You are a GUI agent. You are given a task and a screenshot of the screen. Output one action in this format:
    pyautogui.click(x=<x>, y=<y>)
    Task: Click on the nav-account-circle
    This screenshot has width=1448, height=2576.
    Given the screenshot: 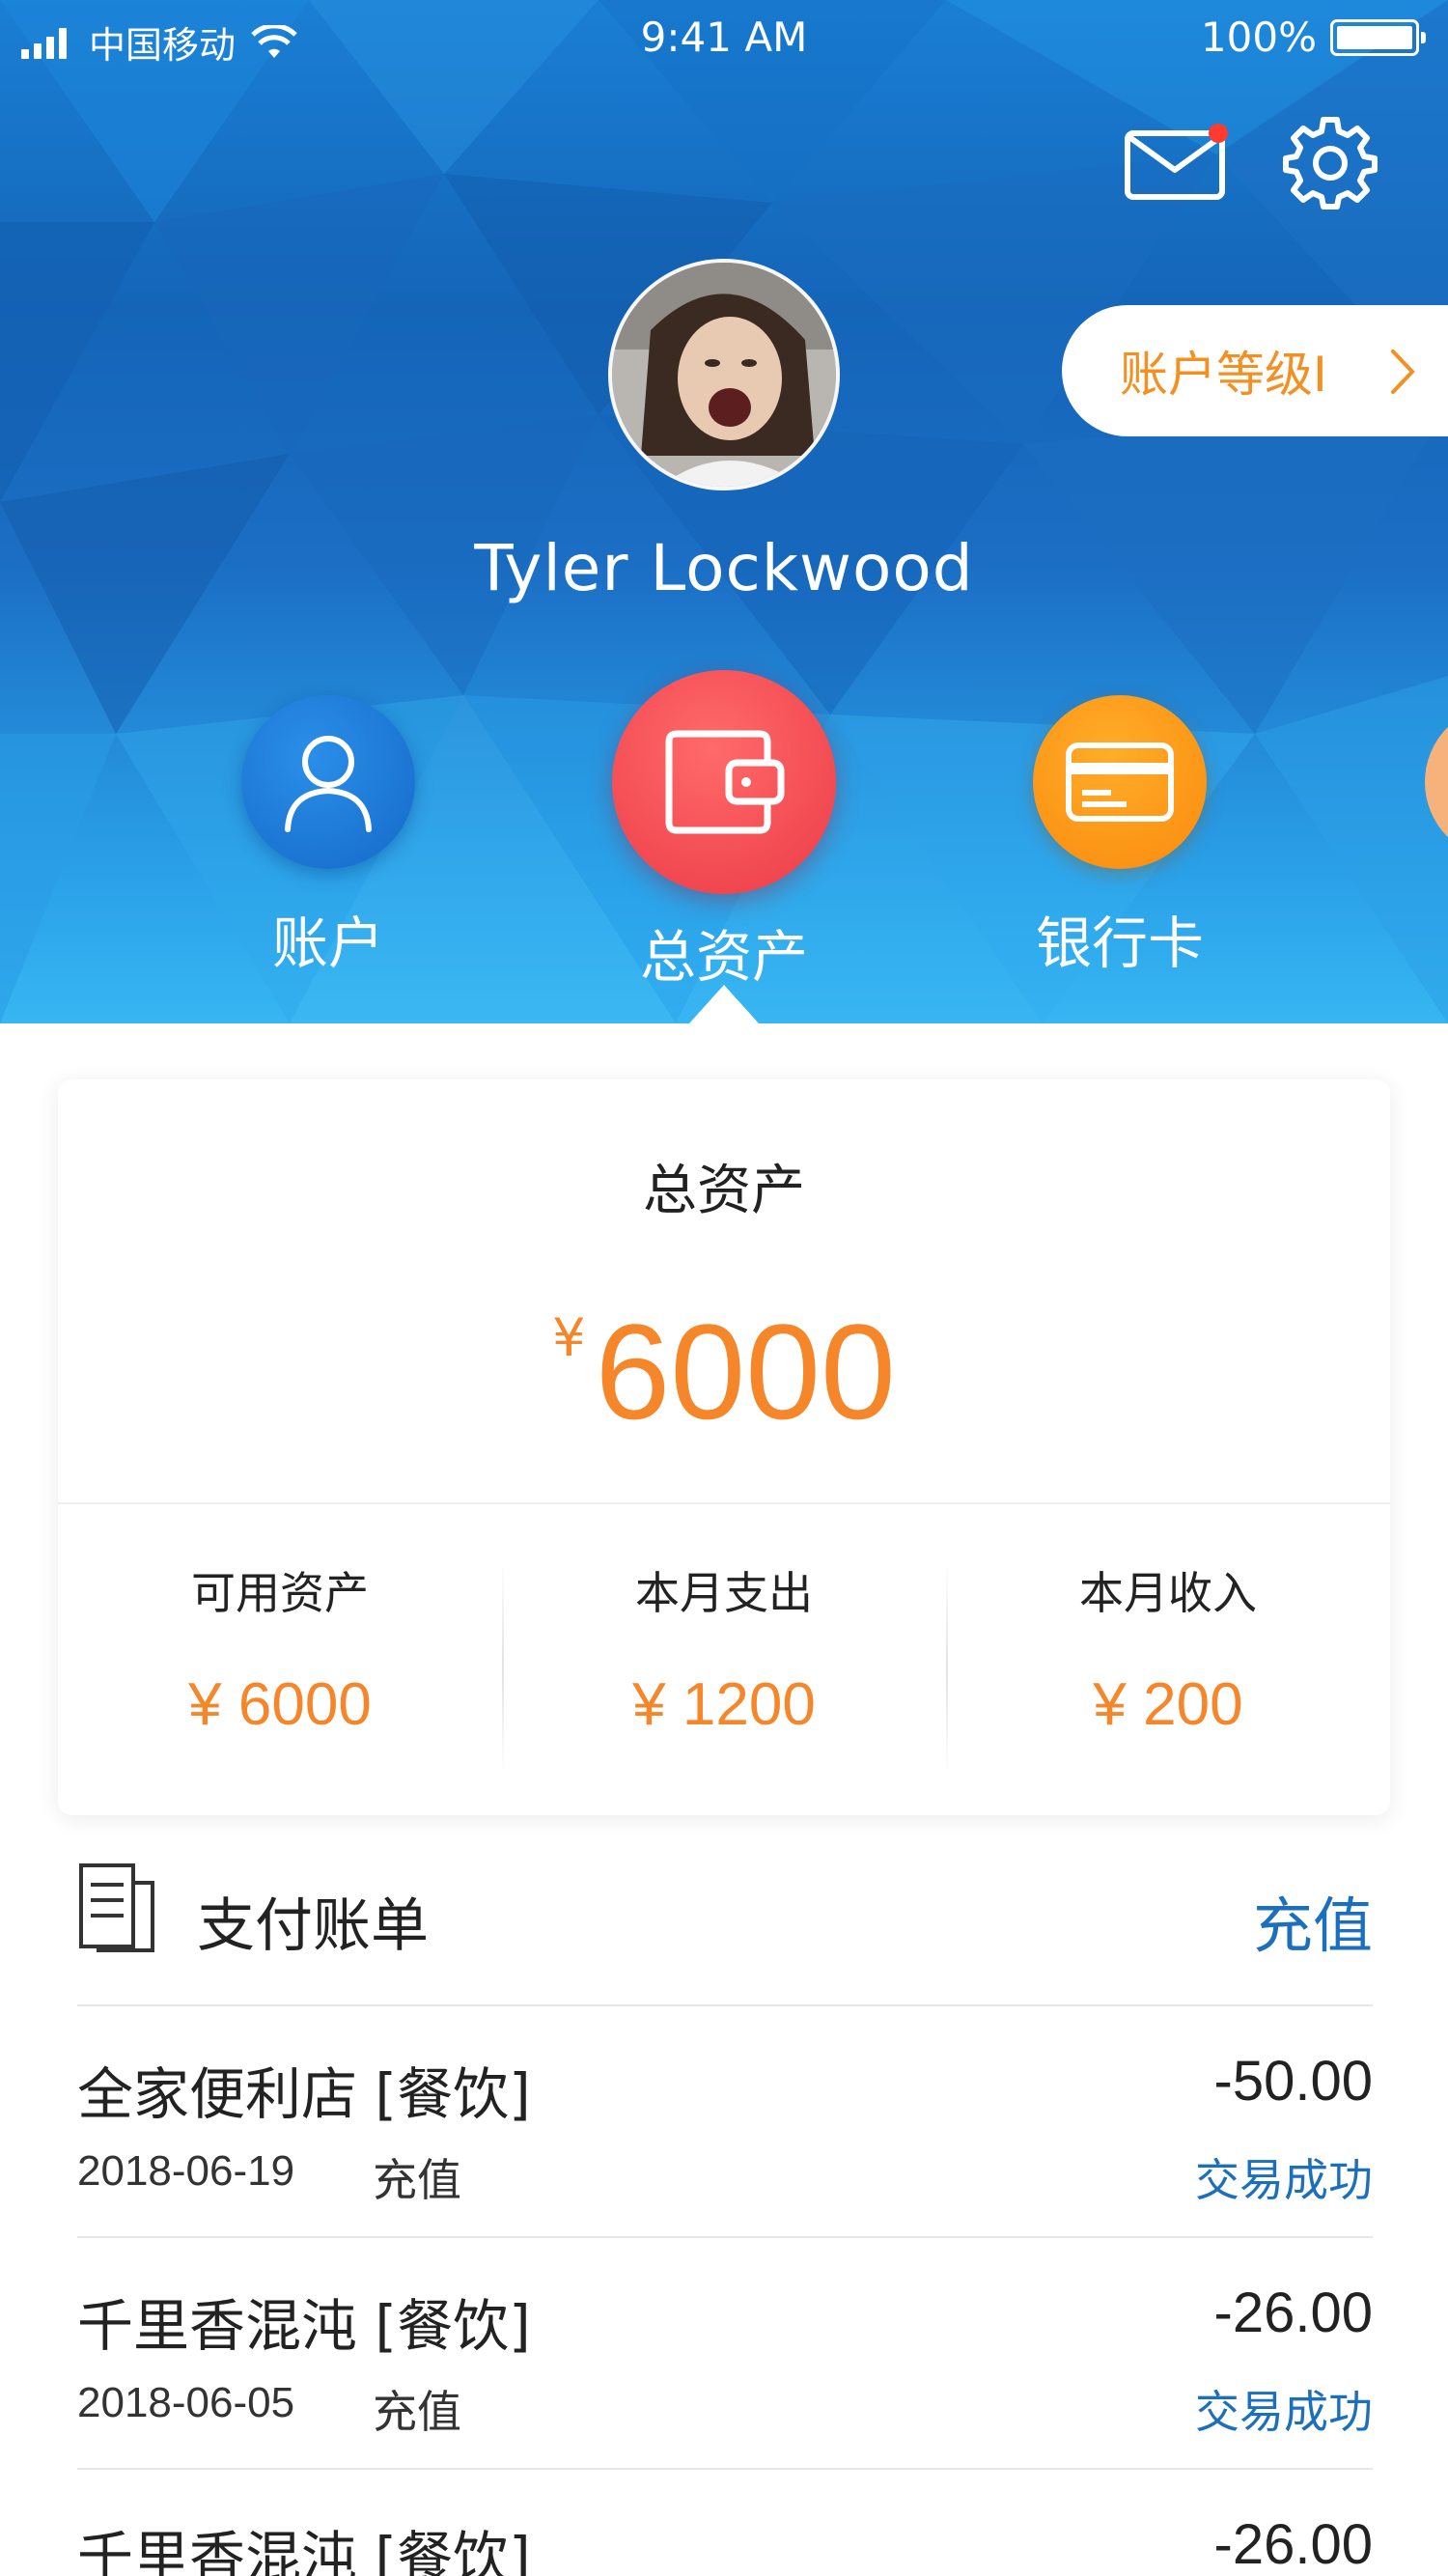 What is the action you would take?
    pyautogui.click(x=328, y=782)
    